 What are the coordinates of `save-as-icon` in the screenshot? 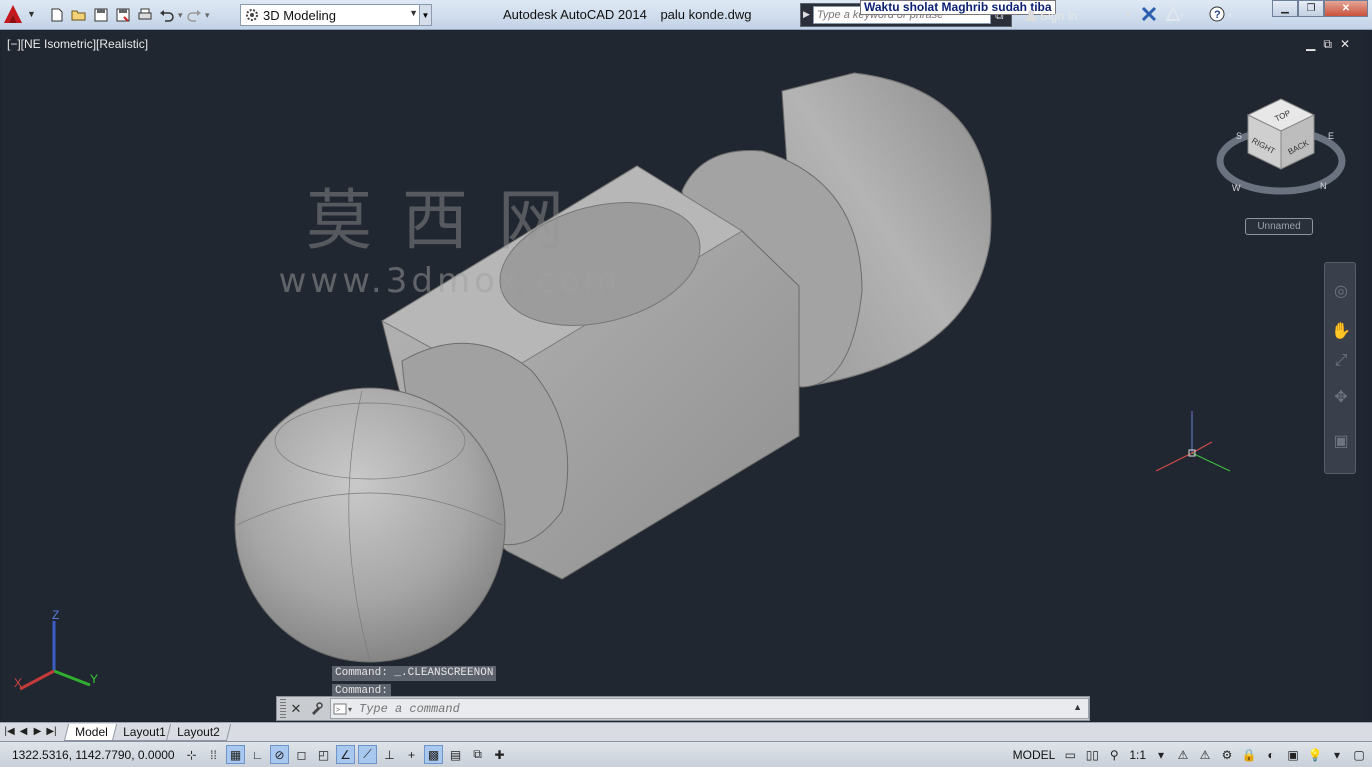 It's located at (123, 15).